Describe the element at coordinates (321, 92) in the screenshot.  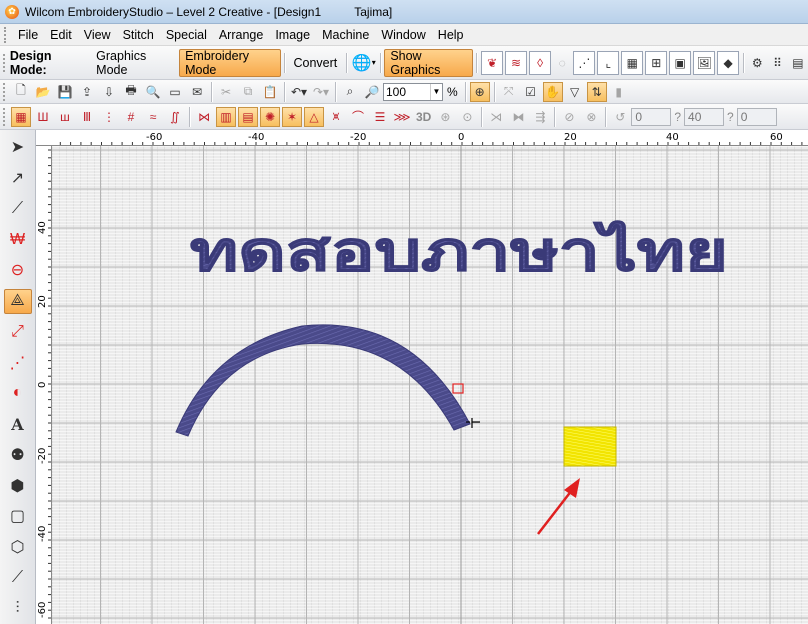
I see `redo-icon: ↷▾` at that location.